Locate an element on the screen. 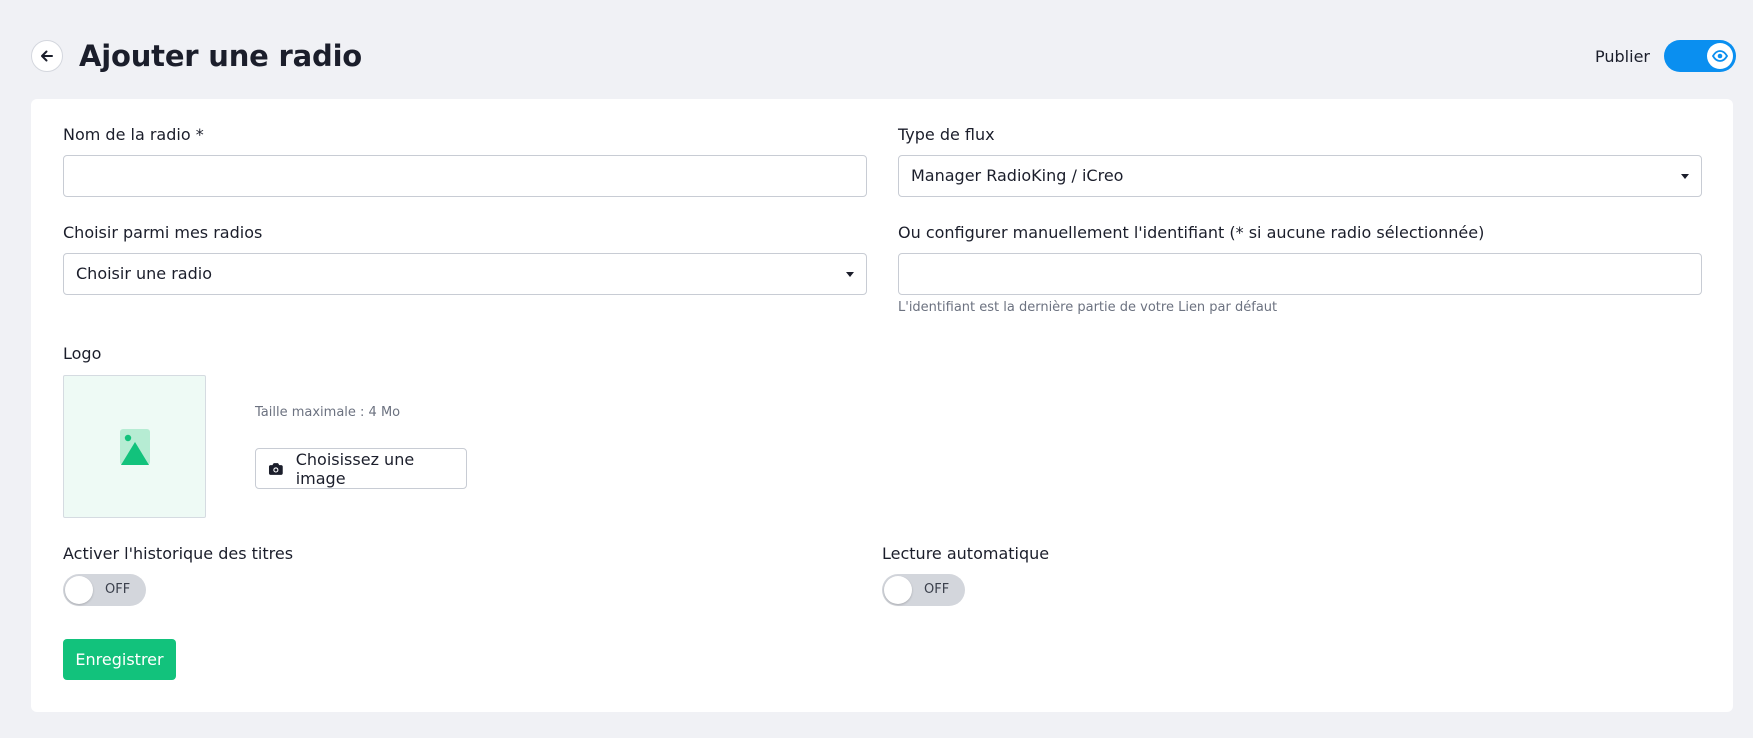 The image size is (1753, 738). stream-type-label: Type de flux is located at coordinates (946, 134).